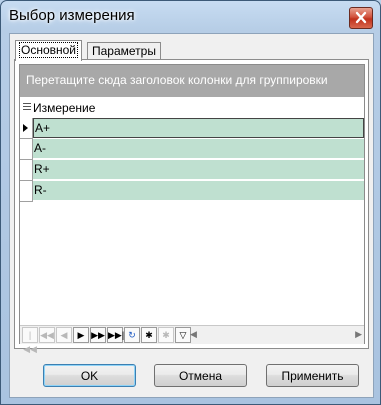 Image resolution: width=381 pixels, height=405 pixels. I want to click on title-bar: Выбор измерения, so click(190, 17).